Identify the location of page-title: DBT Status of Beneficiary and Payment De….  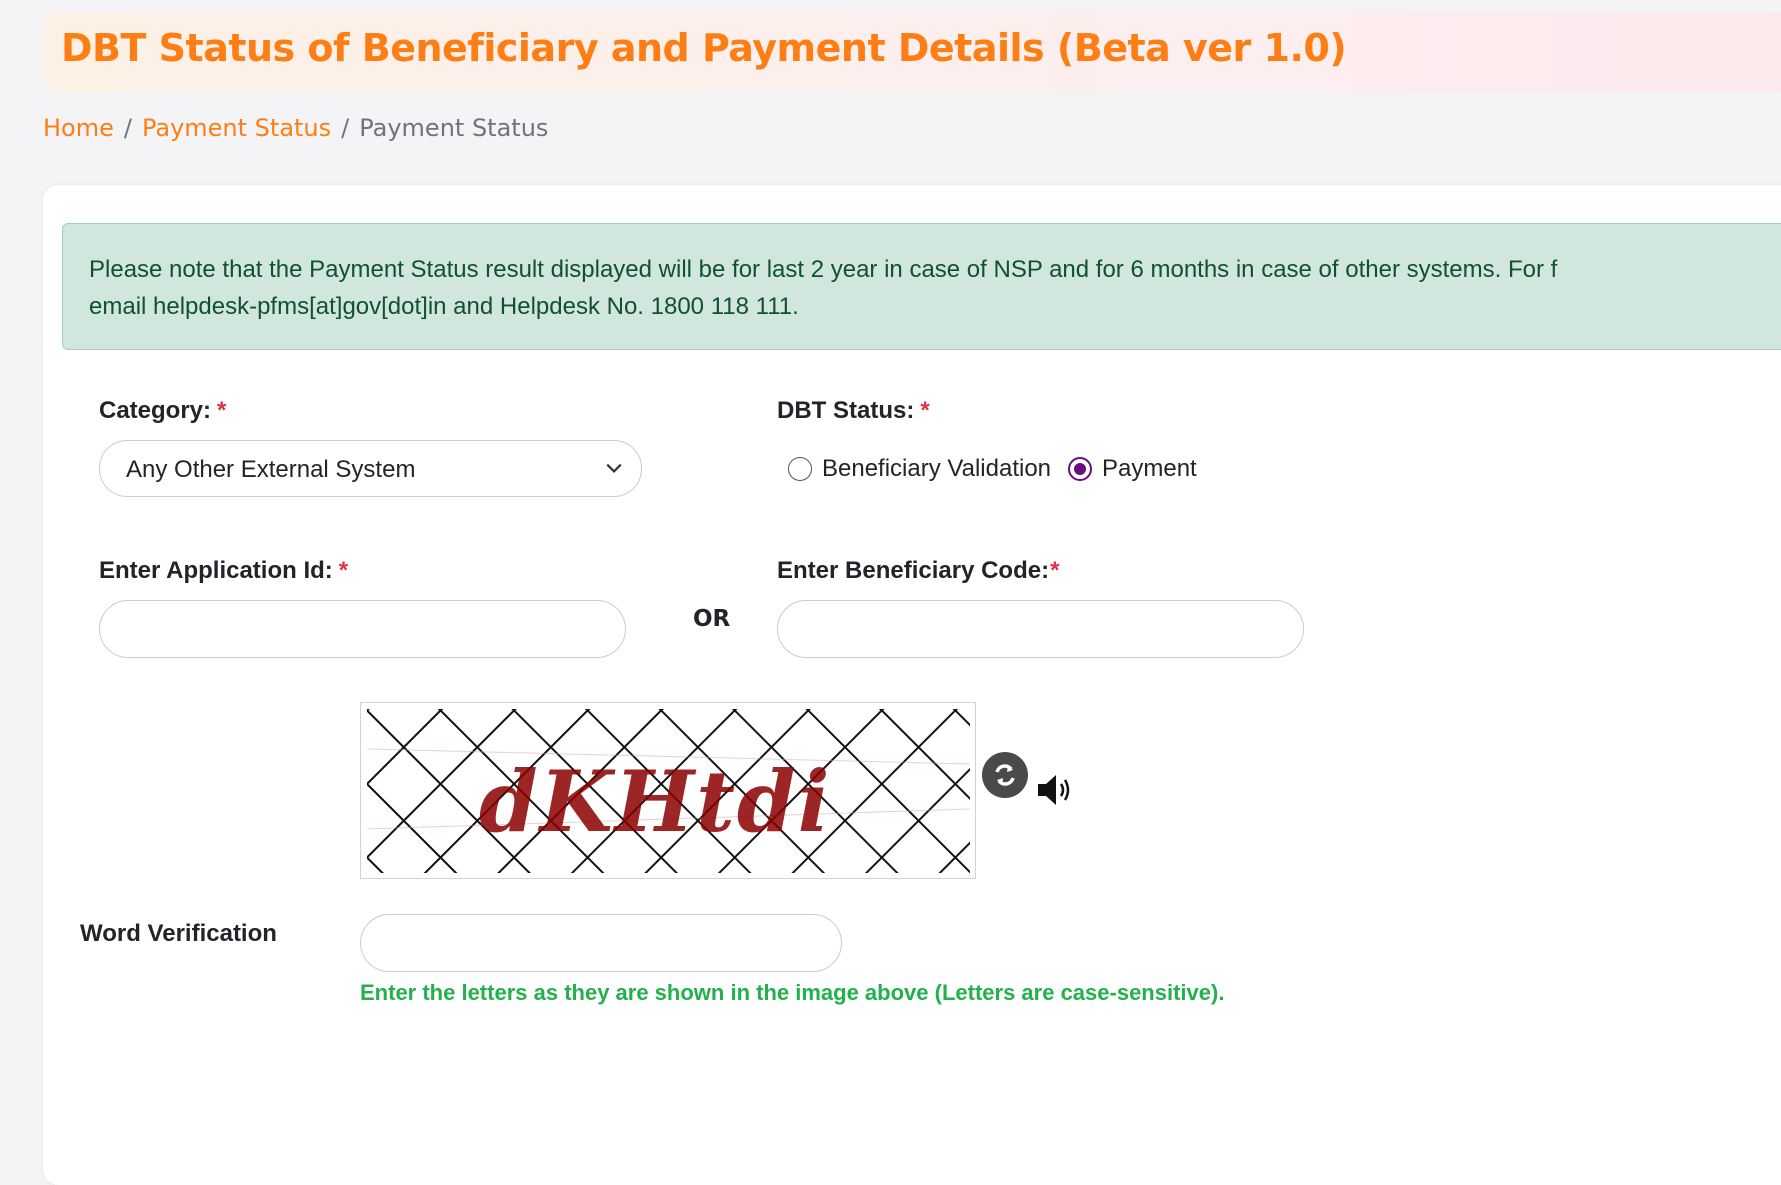
(704, 48).